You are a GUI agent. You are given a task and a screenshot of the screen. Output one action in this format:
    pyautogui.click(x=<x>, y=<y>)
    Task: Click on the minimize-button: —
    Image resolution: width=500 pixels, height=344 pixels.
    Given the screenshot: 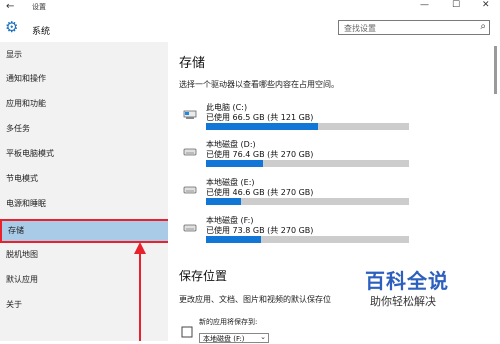 What is the action you would take?
    pyautogui.click(x=424, y=5)
    